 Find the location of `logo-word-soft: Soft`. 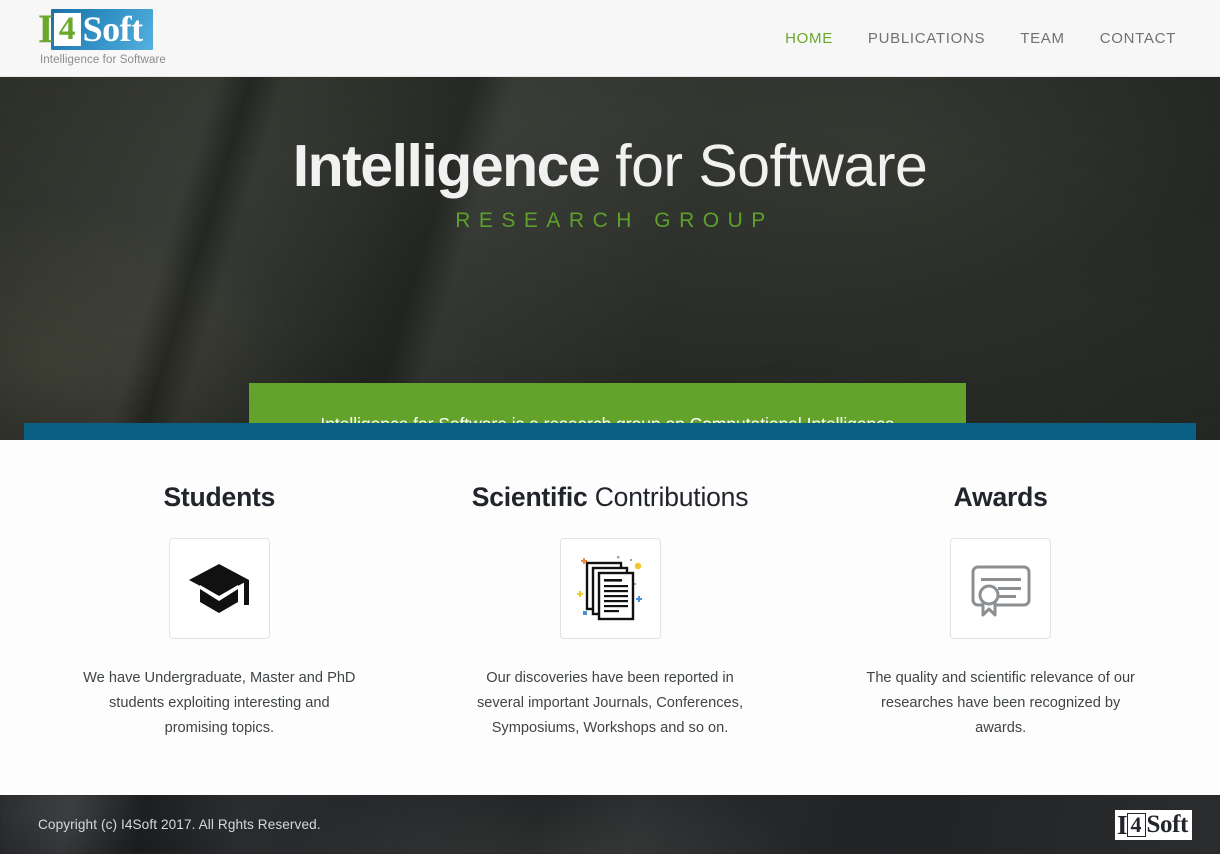

logo-word-soft: Soft is located at coordinates (113, 29).